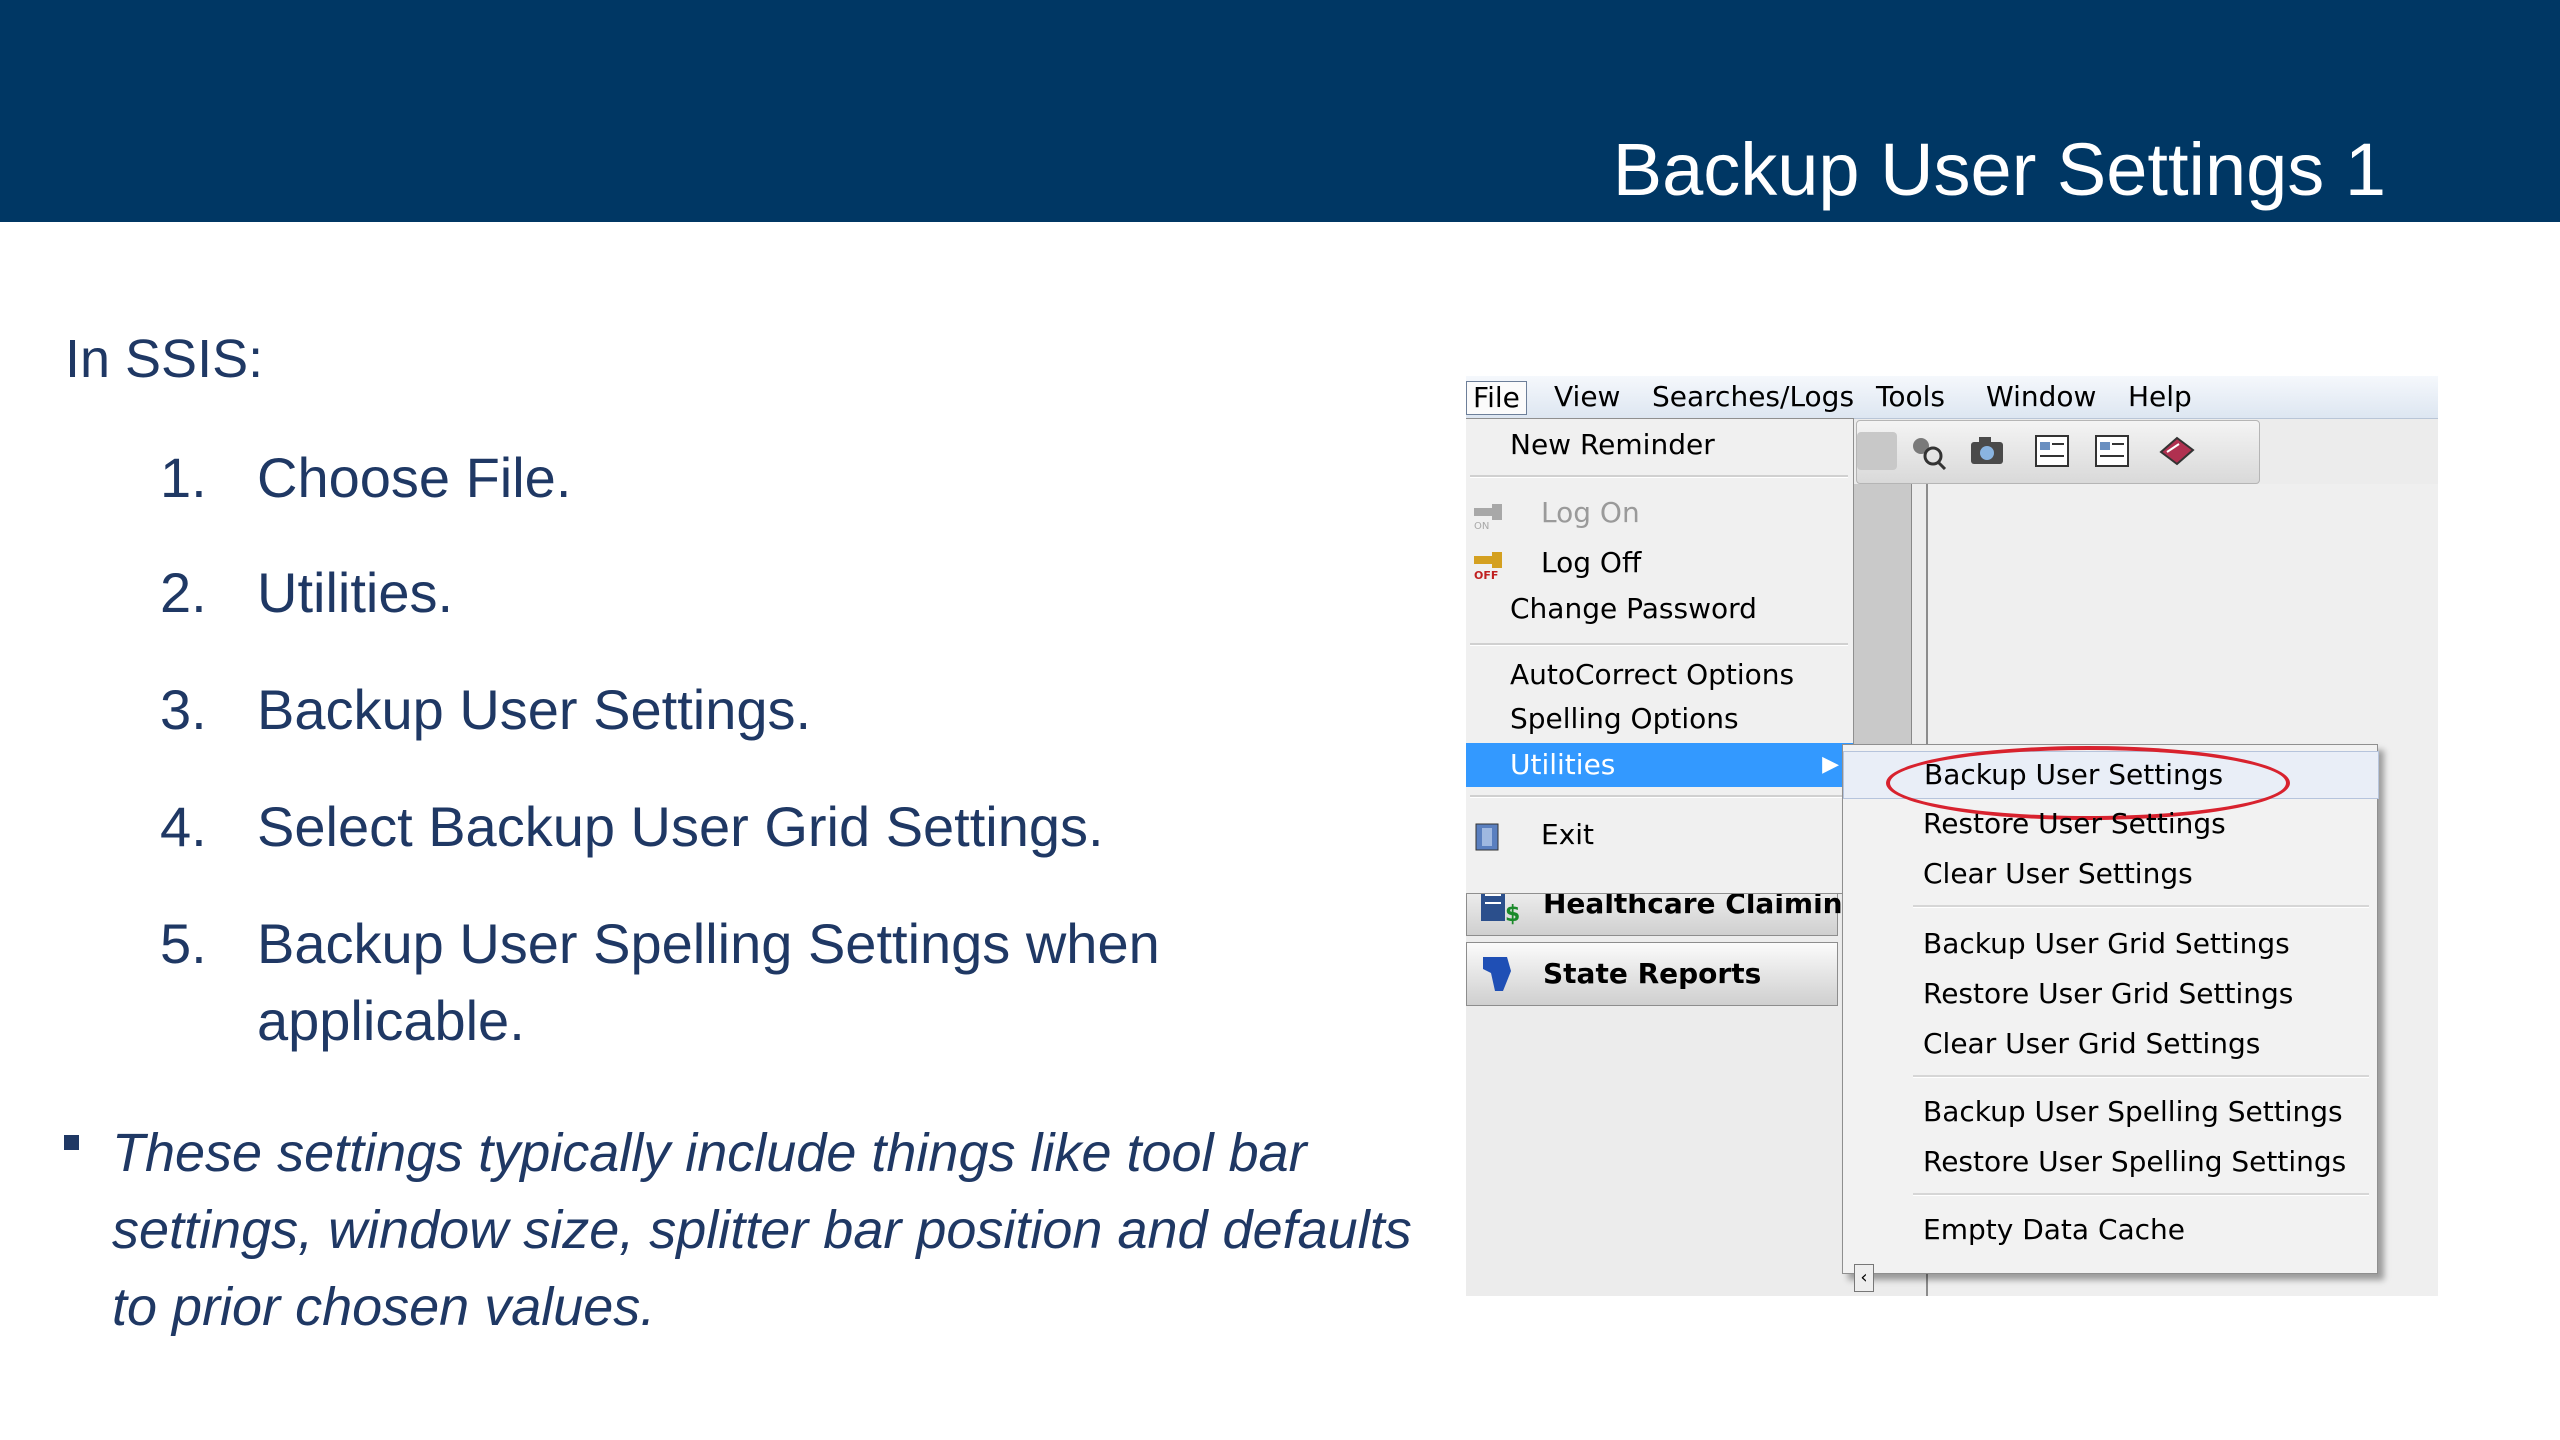 The image size is (2560, 1440). What do you see at coordinates (1563, 764) in the screenshot?
I see `menu-item-label: Utilities` at bounding box center [1563, 764].